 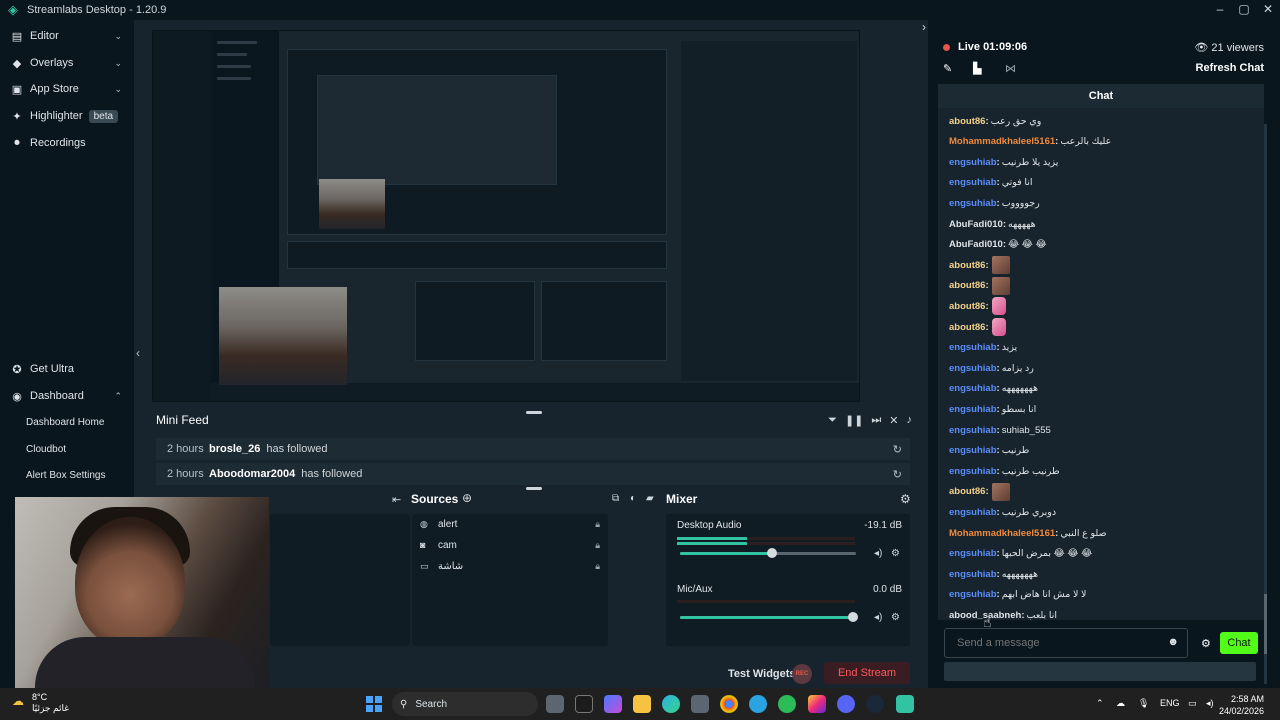 What do you see at coordinates (947, 68) in the screenshot?
I see `pencil-icon: ✎` at bounding box center [947, 68].